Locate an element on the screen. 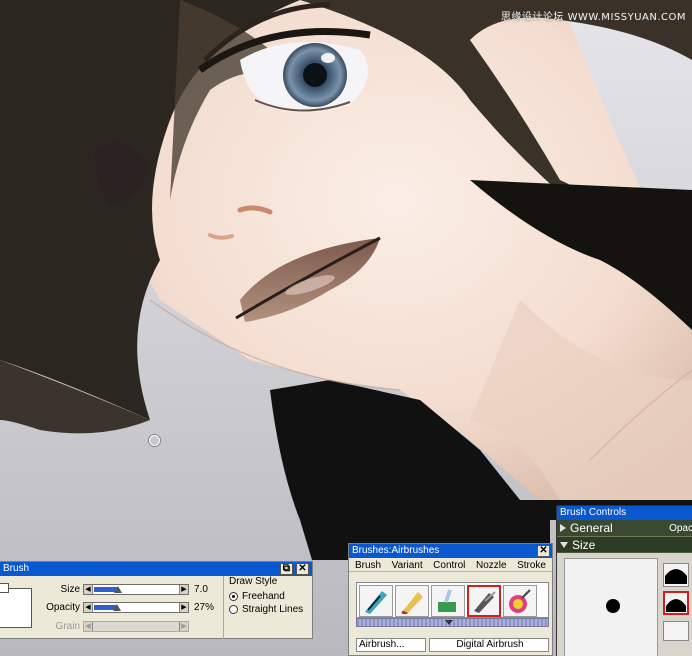  opacity-value: 27% is located at coordinates (204, 607).